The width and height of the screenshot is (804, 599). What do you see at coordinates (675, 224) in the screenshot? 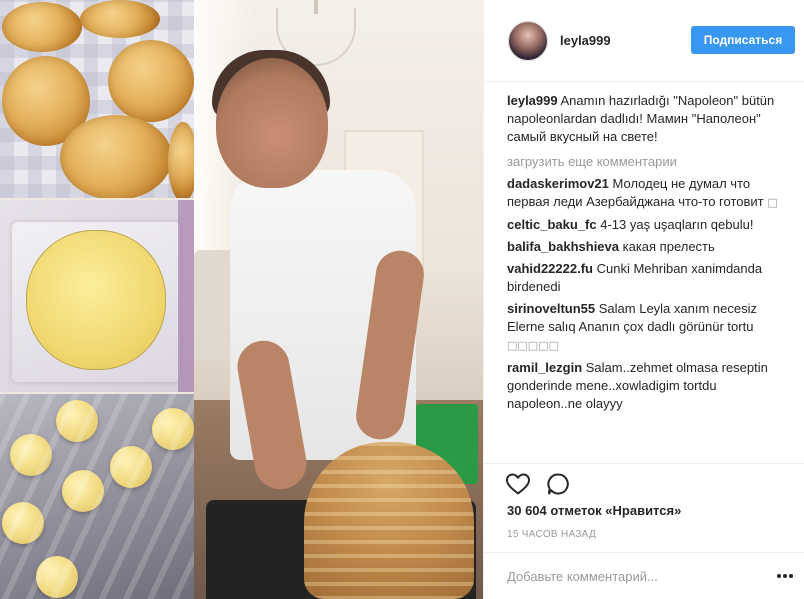
I see `comment-text: 4-13 yaş uşaqların qebulu!` at bounding box center [675, 224].